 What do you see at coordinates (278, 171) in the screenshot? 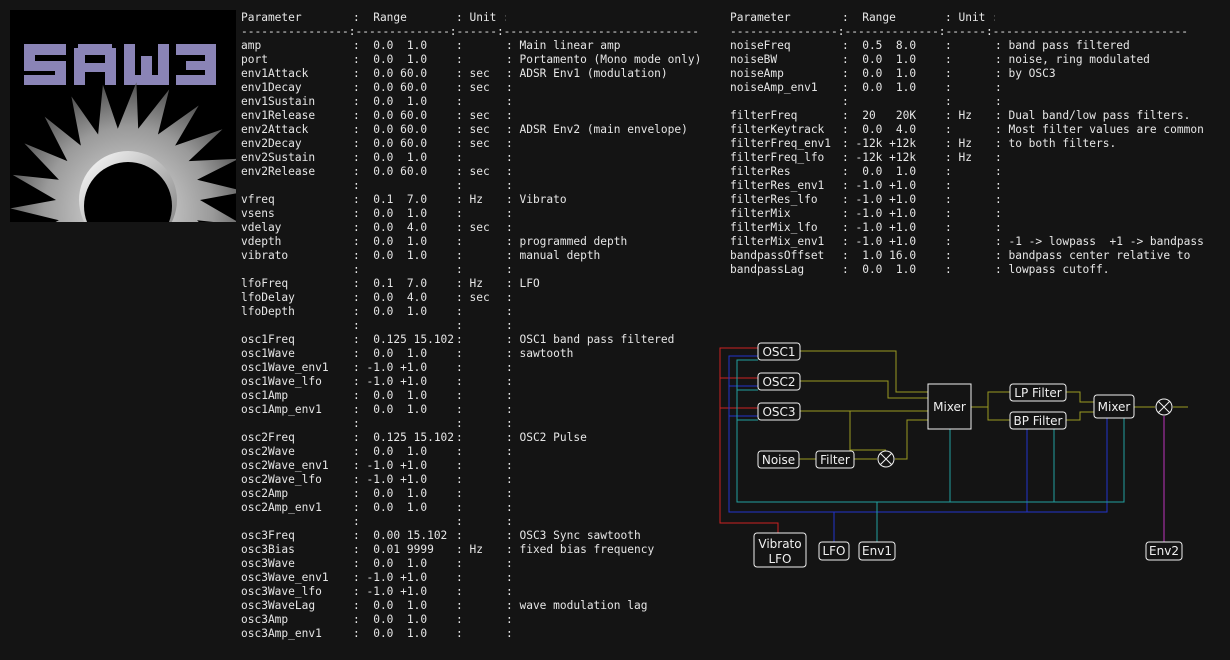
I see `param-name-cell: env2Release` at bounding box center [278, 171].